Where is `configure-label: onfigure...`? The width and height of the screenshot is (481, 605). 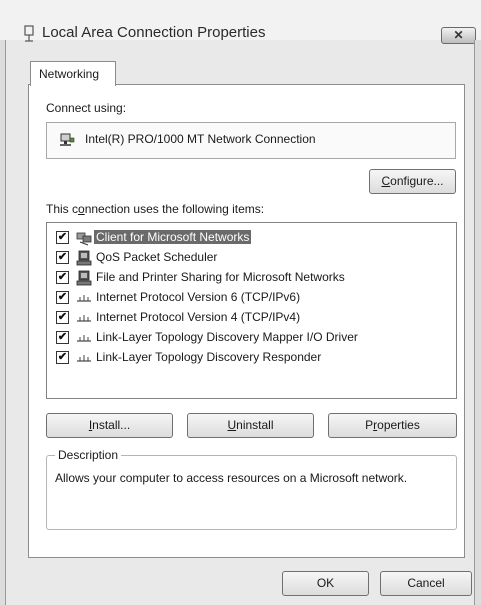
configure-label: onfigure... is located at coordinates (417, 181).